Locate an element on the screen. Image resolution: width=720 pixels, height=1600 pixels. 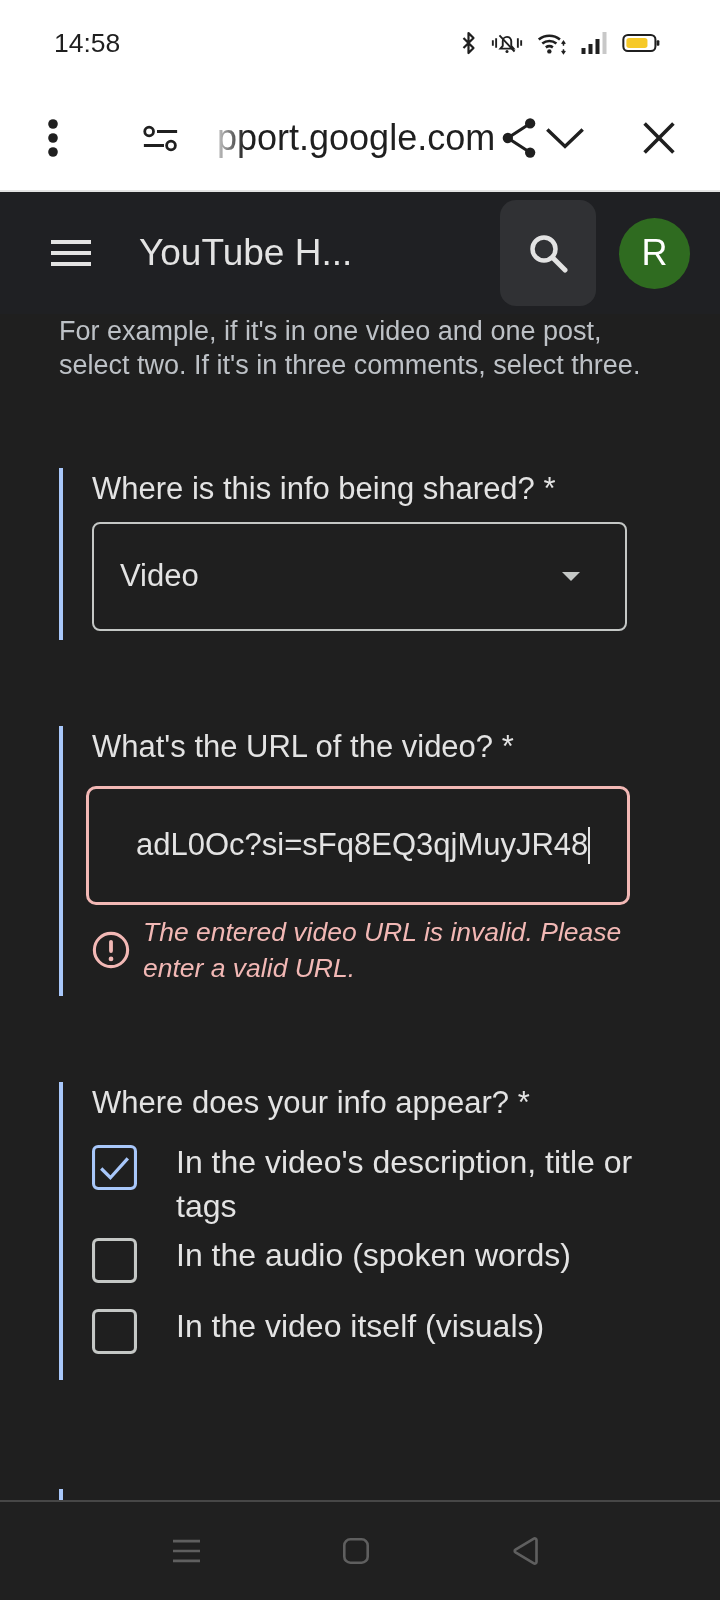
question-label: Where is this info being shared? * is located at coordinates (324, 489).